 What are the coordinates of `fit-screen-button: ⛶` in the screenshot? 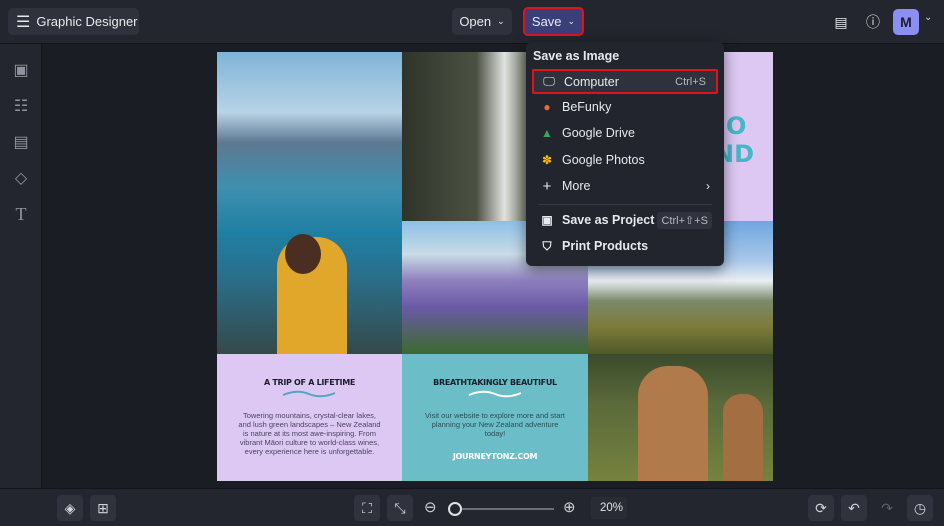 It's located at (367, 508).